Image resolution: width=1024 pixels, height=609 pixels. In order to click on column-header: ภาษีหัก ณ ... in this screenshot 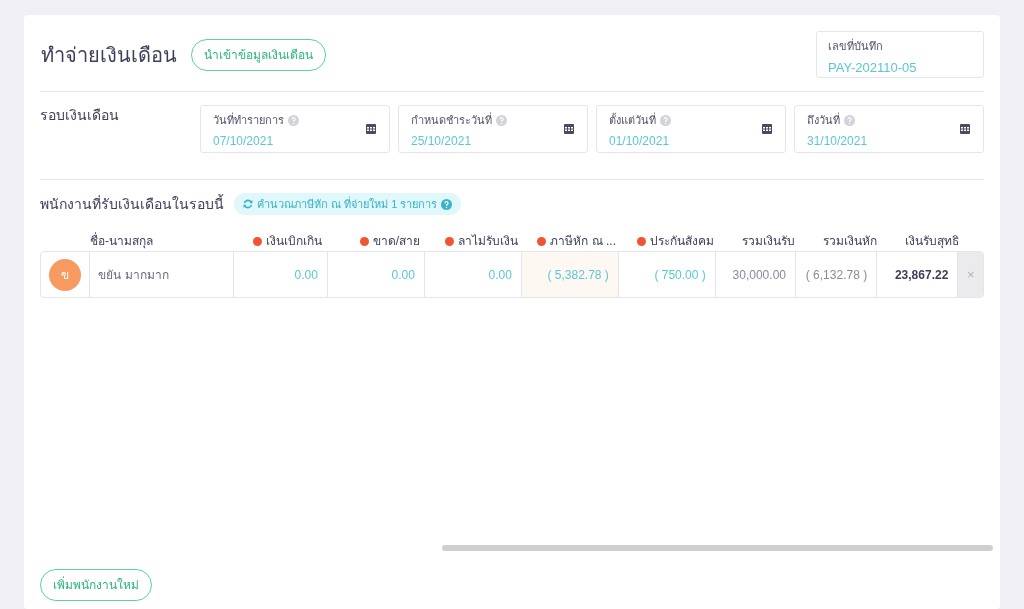, I will do `click(583, 241)`.